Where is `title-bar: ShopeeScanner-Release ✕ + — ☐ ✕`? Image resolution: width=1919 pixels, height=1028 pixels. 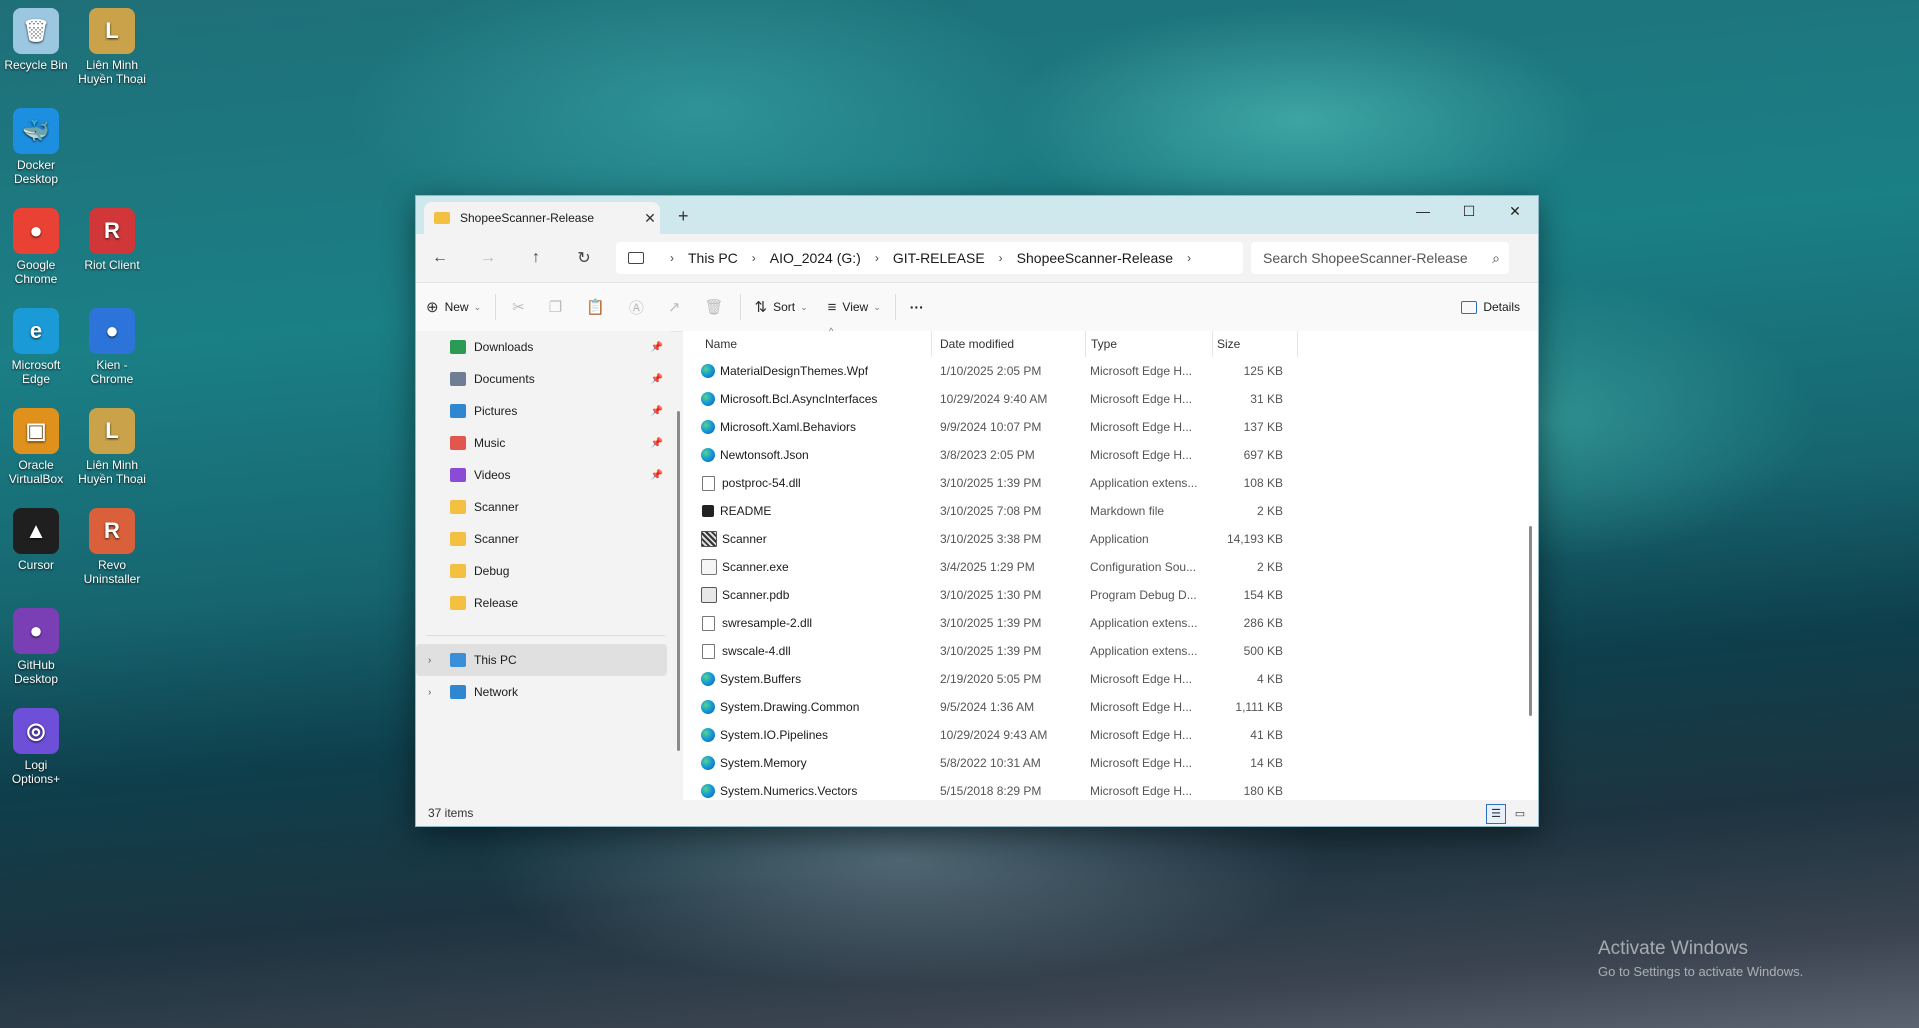
title-bar: ShopeeScanner-Release ✕ + — ☐ ✕ is located at coordinates (977, 215).